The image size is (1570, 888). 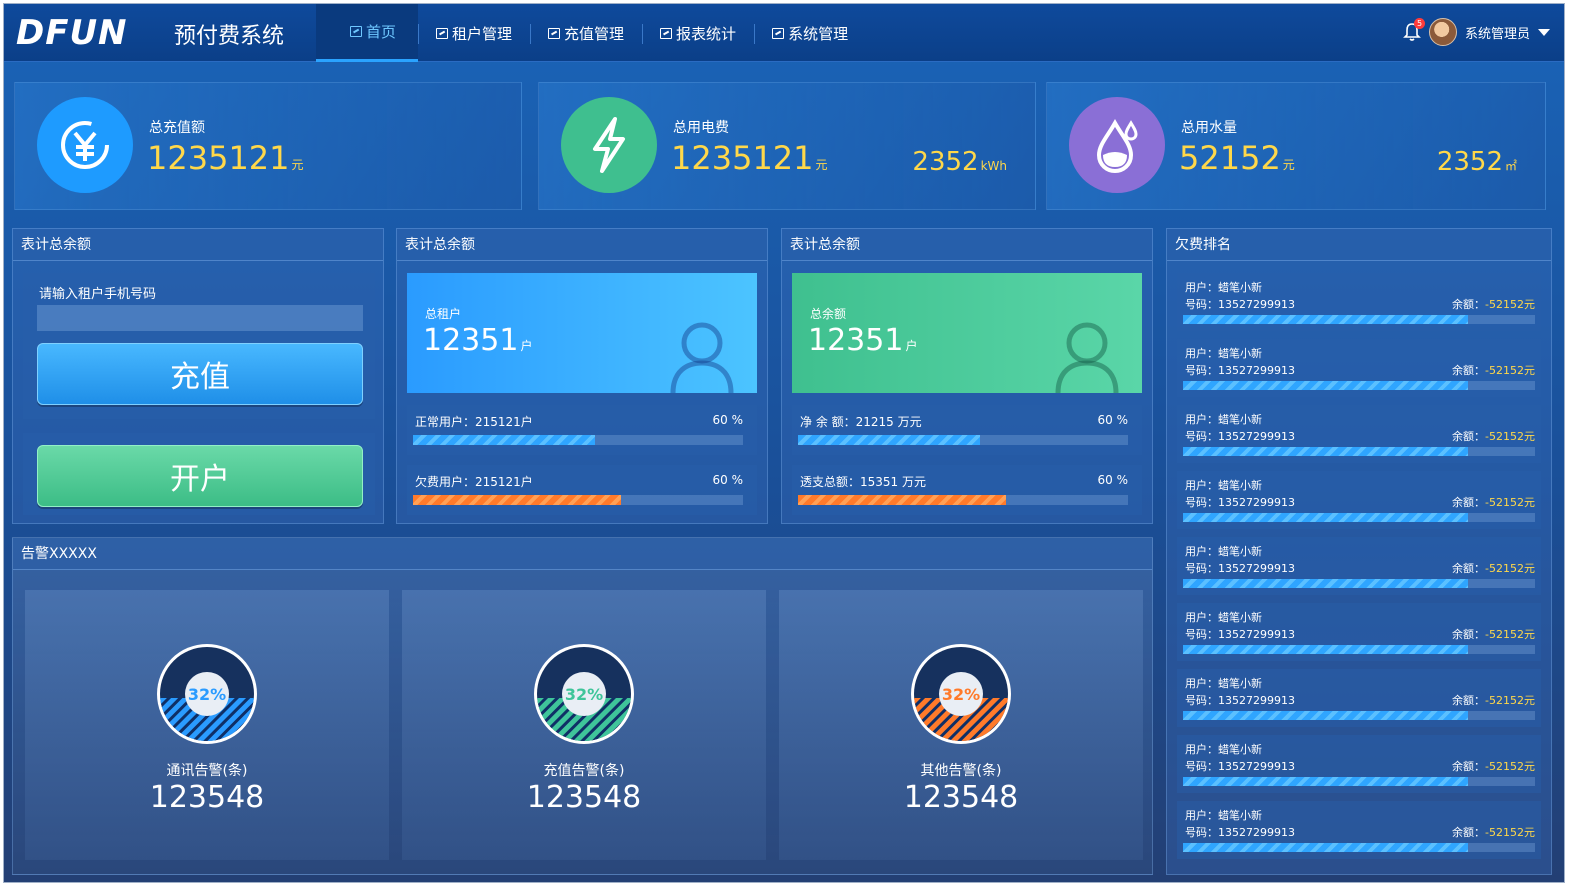 I want to click on stat-card-total-water: 总用水量 52152 元 2352 ㎡, so click(x=1296, y=146).